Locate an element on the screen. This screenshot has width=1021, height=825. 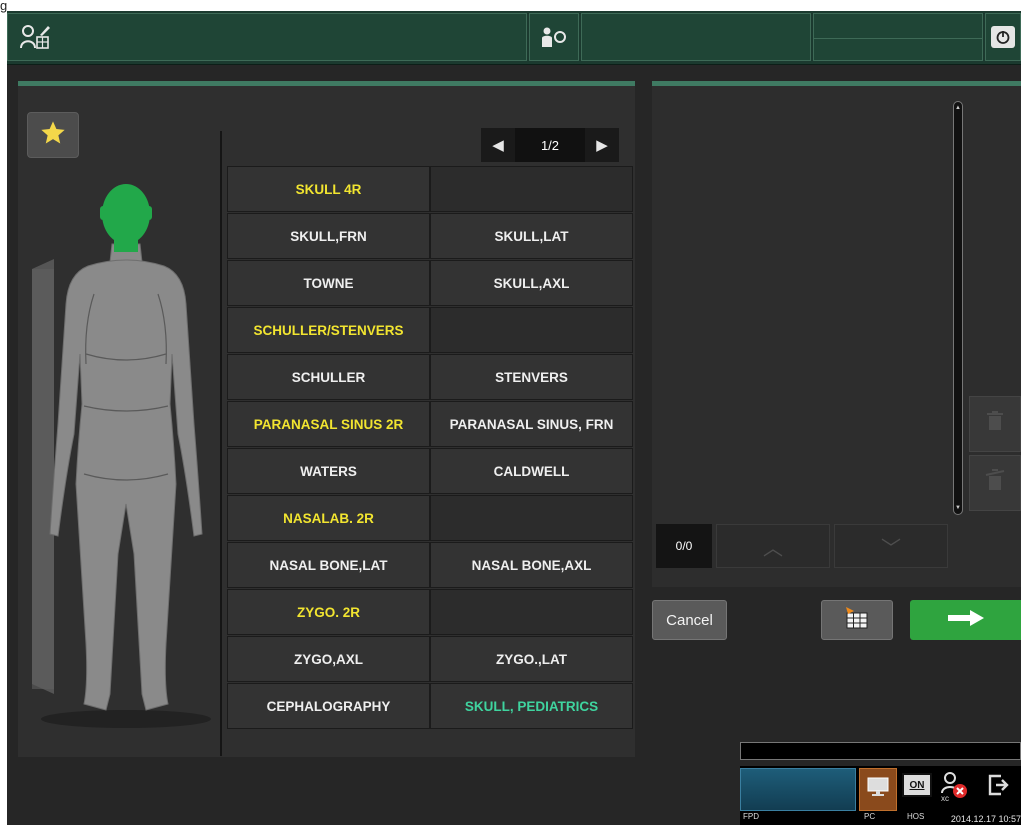
arrow-right-icon is located at coordinates (966, 620).